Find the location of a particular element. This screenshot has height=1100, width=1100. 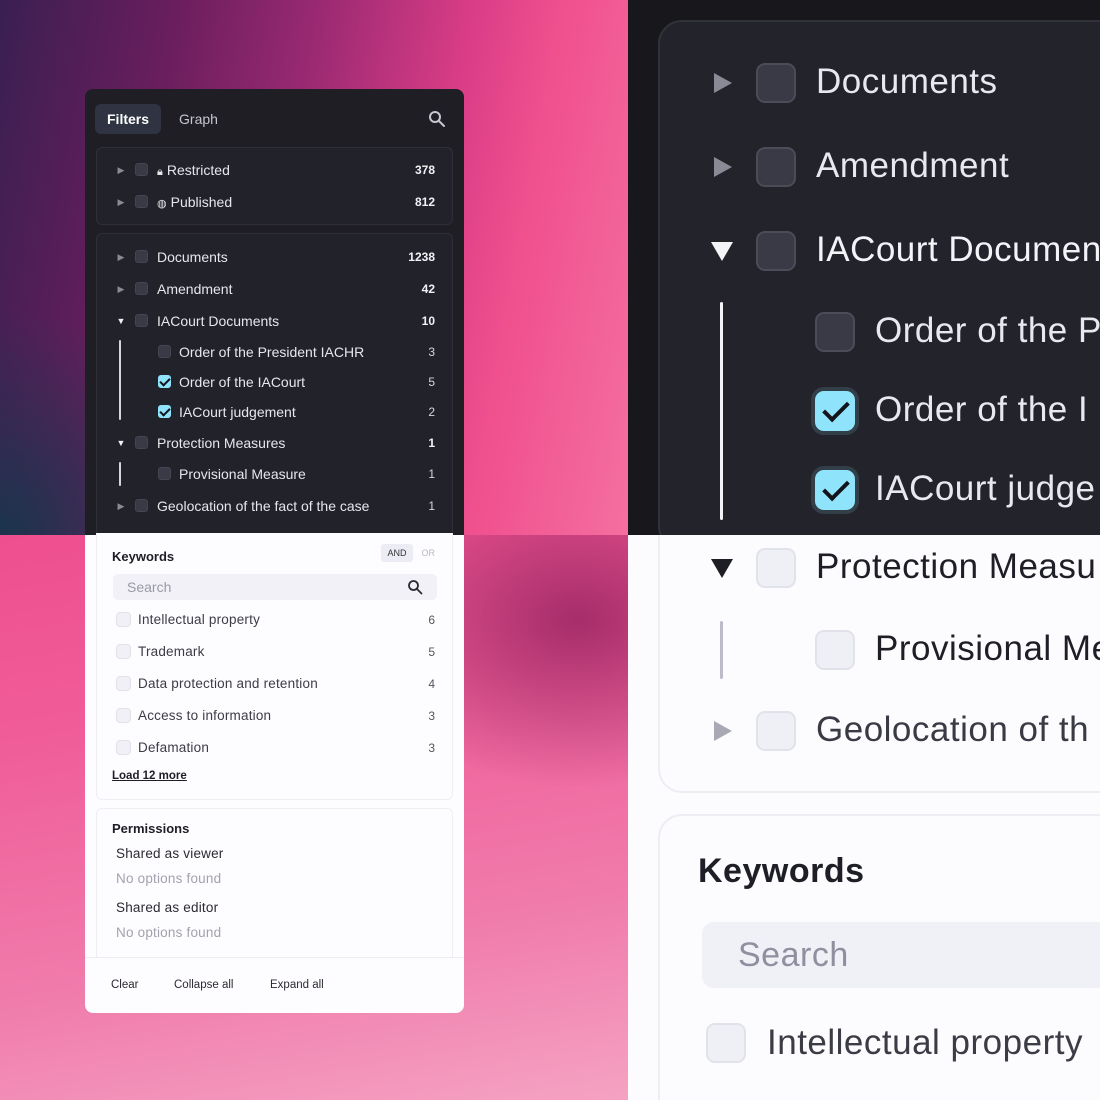

type-count: 2 is located at coordinates (431, 412).